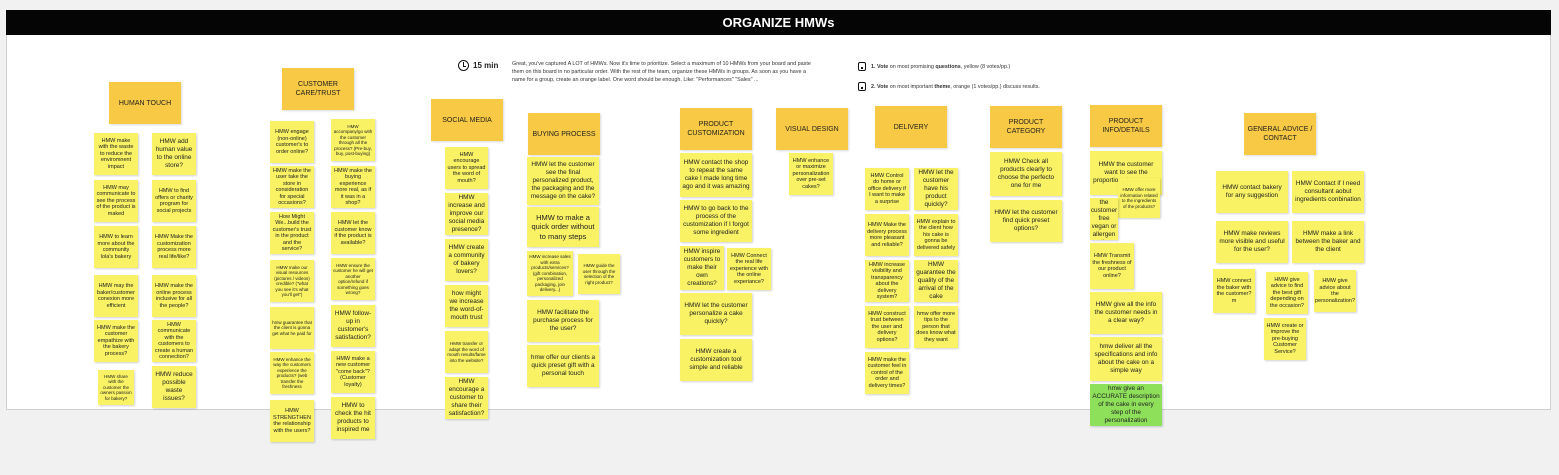 This screenshot has width=1559, height=475. What do you see at coordinates (463, 65) in the screenshot?
I see `clock-icon` at bounding box center [463, 65].